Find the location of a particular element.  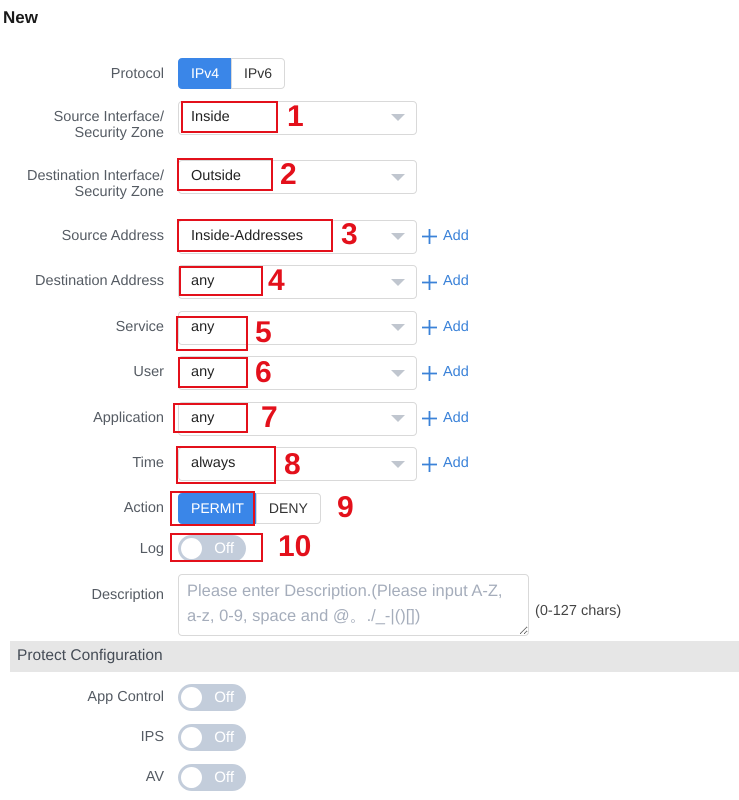

option-tab: DENY is located at coordinates (288, 508).